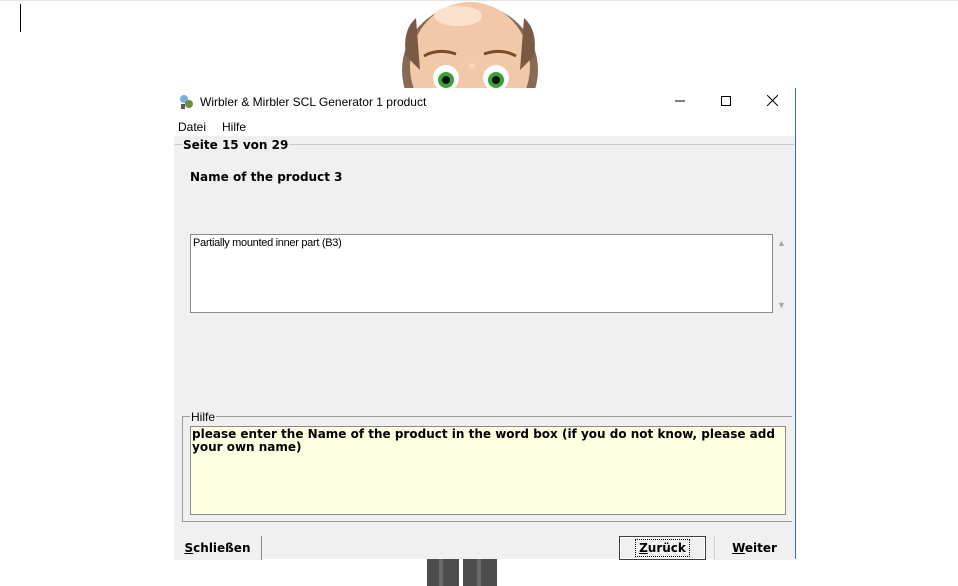  What do you see at coordinates (463, 572) in the screenshot?
I see `character-legs-image` at bounding box center [463, 572].